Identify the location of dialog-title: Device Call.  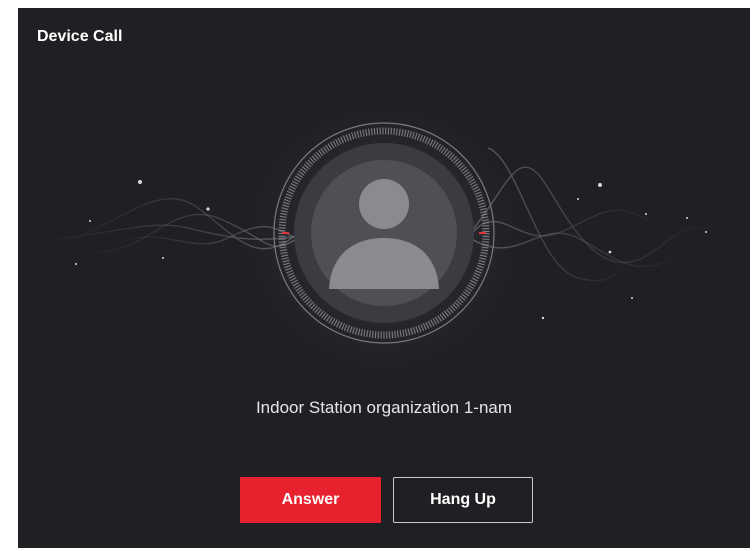
(80, 36).